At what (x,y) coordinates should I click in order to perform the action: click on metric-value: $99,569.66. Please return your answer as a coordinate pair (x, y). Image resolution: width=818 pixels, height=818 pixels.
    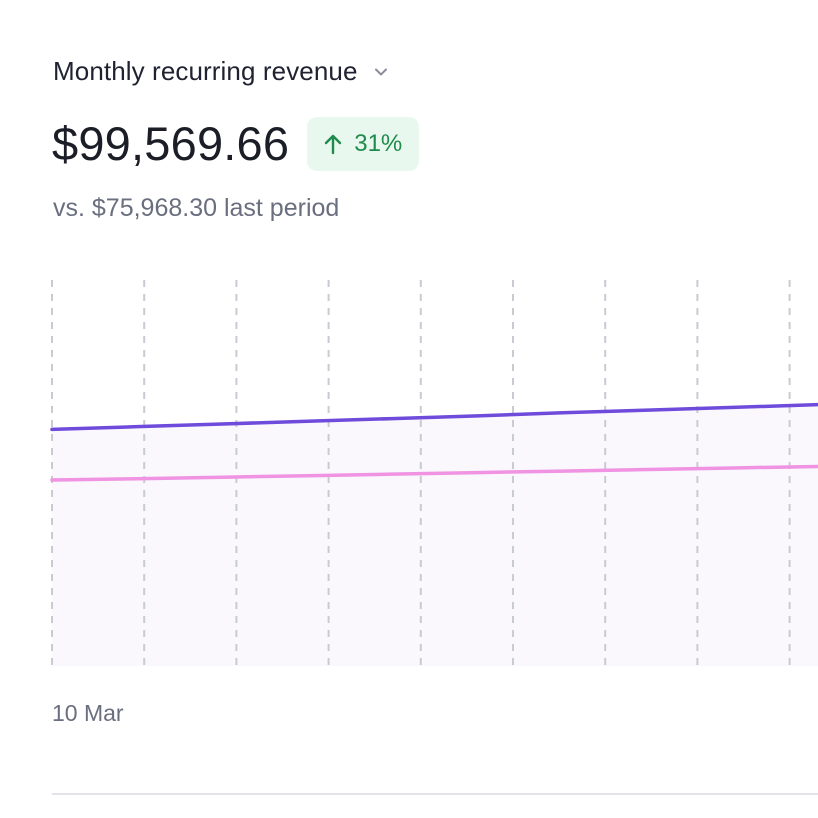
    Looking at the image, I should click on (171, 143).